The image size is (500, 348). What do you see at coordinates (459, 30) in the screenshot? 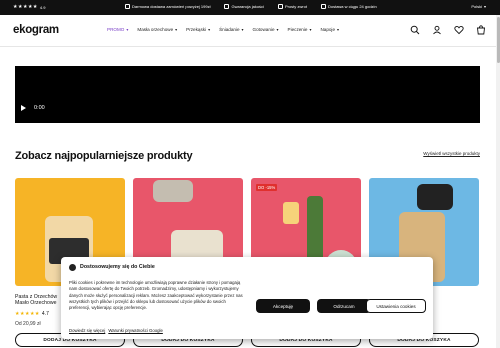
I see `heart-icon` at bounding box center [459, 30].